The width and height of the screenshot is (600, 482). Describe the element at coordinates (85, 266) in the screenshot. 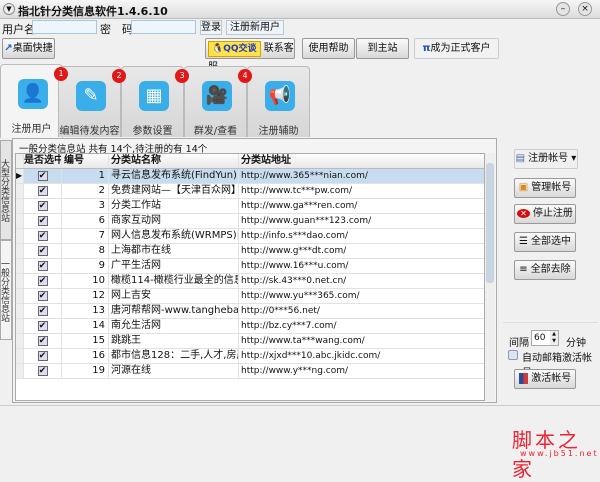

I see `row-number: 9` at that location.